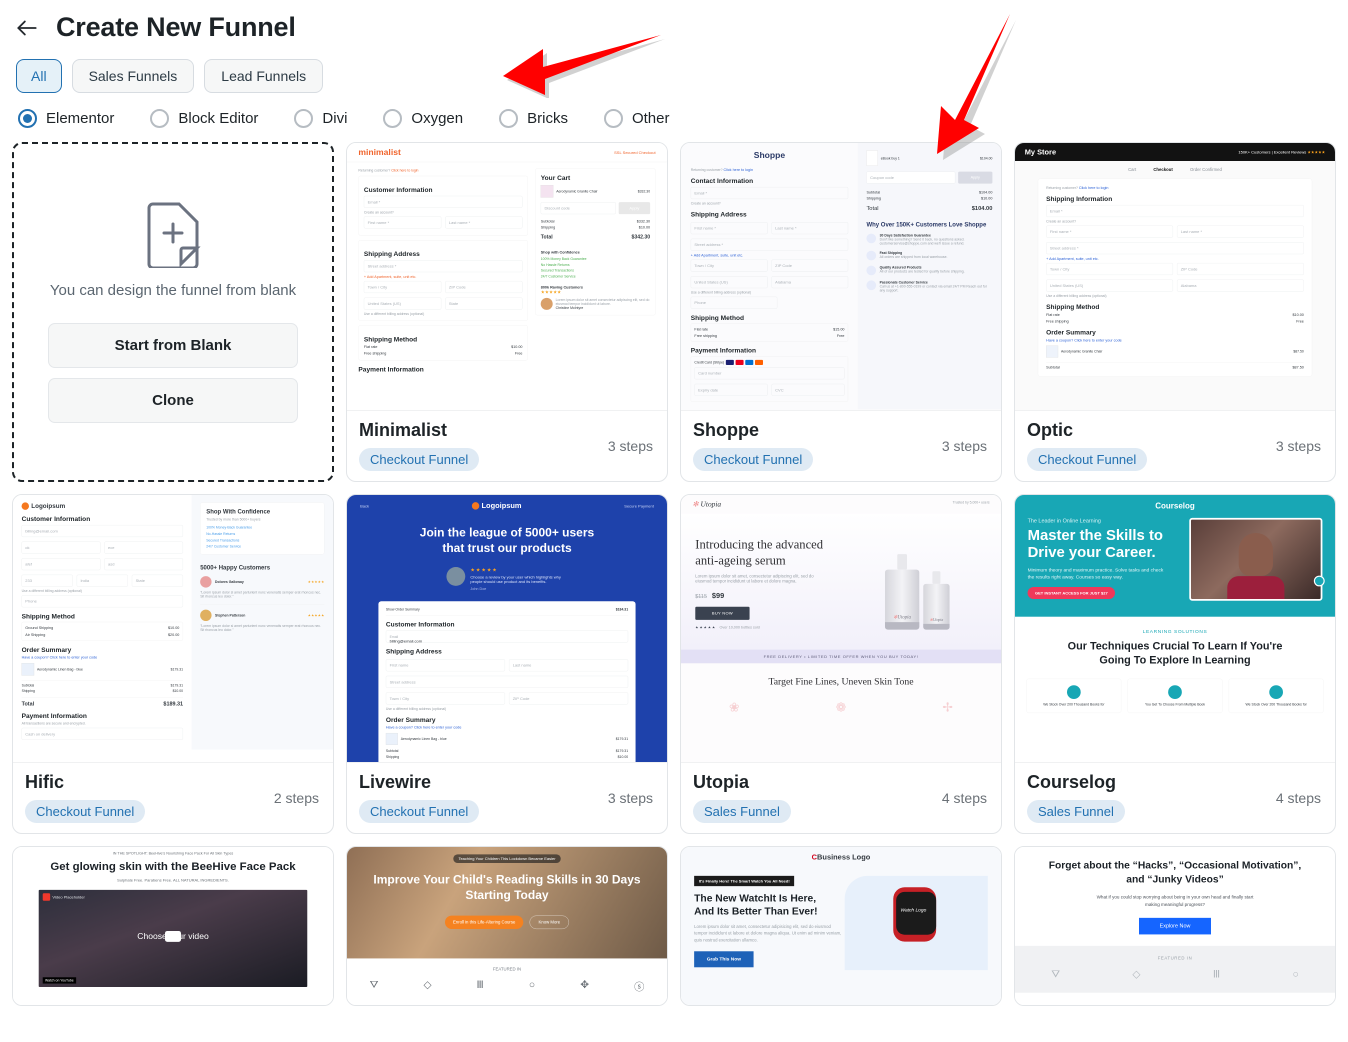 The height and width of the screenshot is (1042, 1348). Describe the element at coordinates (1175, 659) in the screenshot. I see `thumb-section-2: Going To Explore In Learning` at that location.